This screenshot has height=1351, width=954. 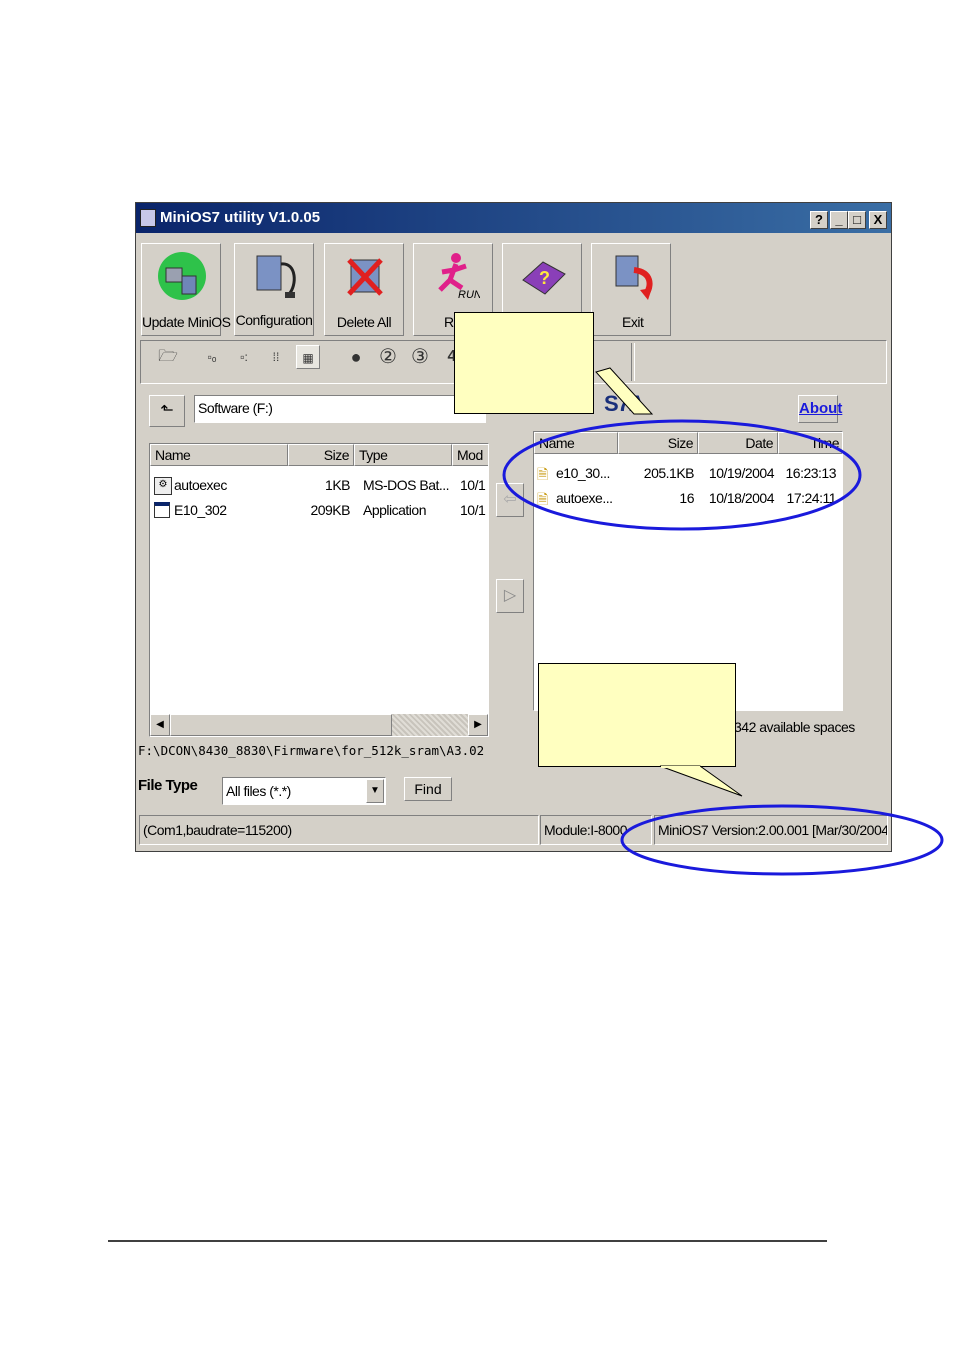 I want to click on connection-text: (Com1,baudrate=115200), so click(x=217, y=830).